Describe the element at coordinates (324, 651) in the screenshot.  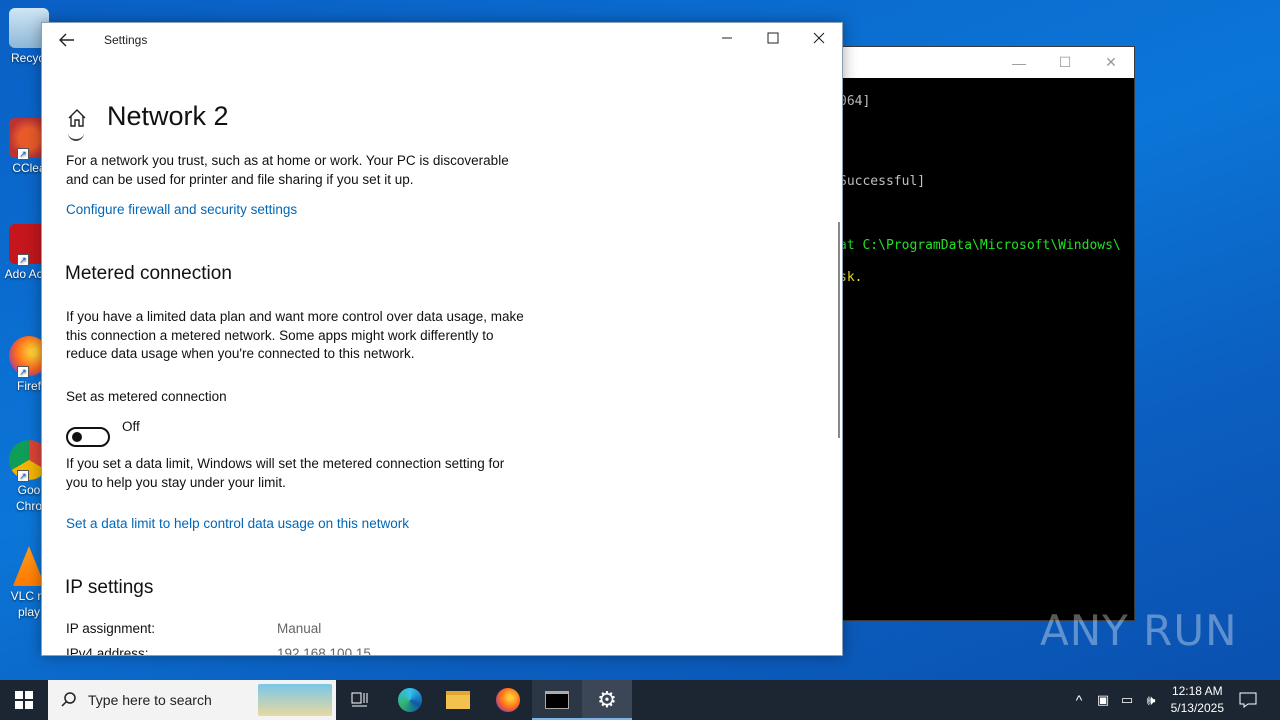
I see `ipv4-address-value: 192.168.100.15` at that location.